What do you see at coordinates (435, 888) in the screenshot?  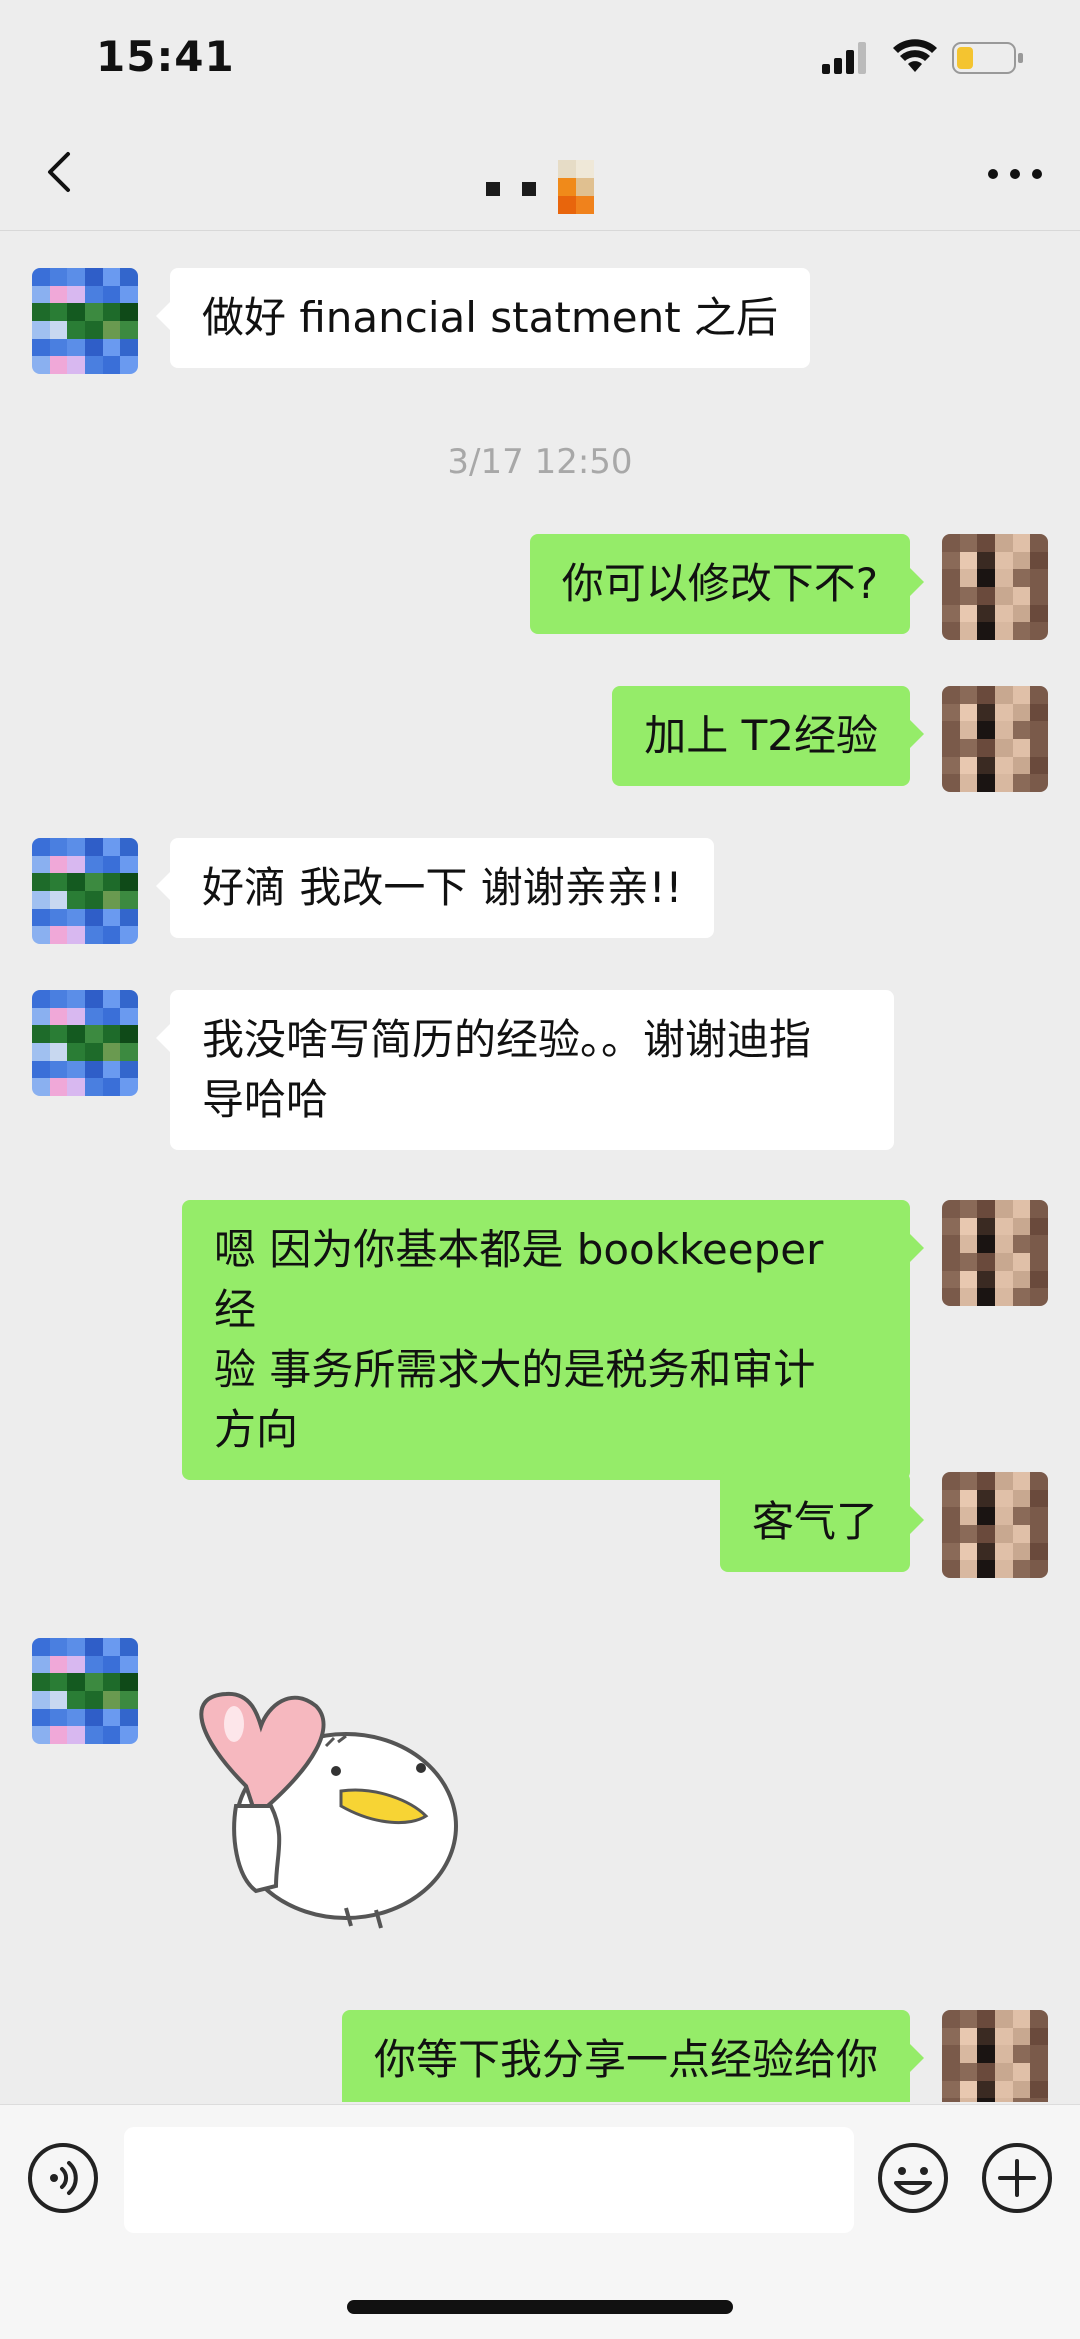 I see `message-bubble-incoming: 好滴 我改一下 谢谢亲亲!!` at bounding box center [435, 888].